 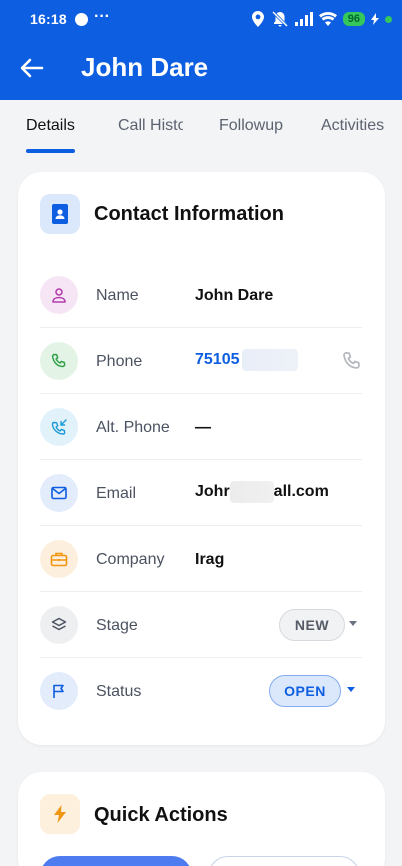 I want to click on quick-action-primary-button, so click(x=116, y=861).